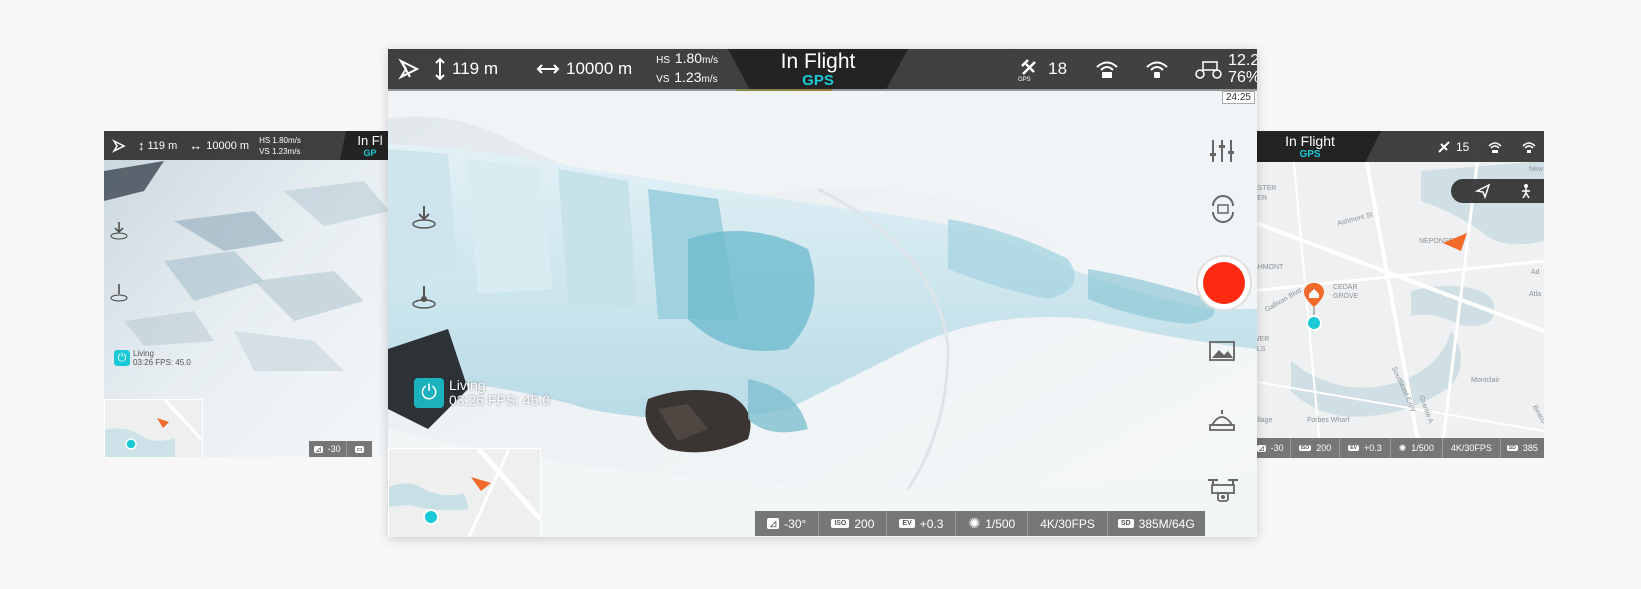  Describe the element at coordinates (370, 153) in the screenshot. I see `gps-mode-text: GP` at that location.